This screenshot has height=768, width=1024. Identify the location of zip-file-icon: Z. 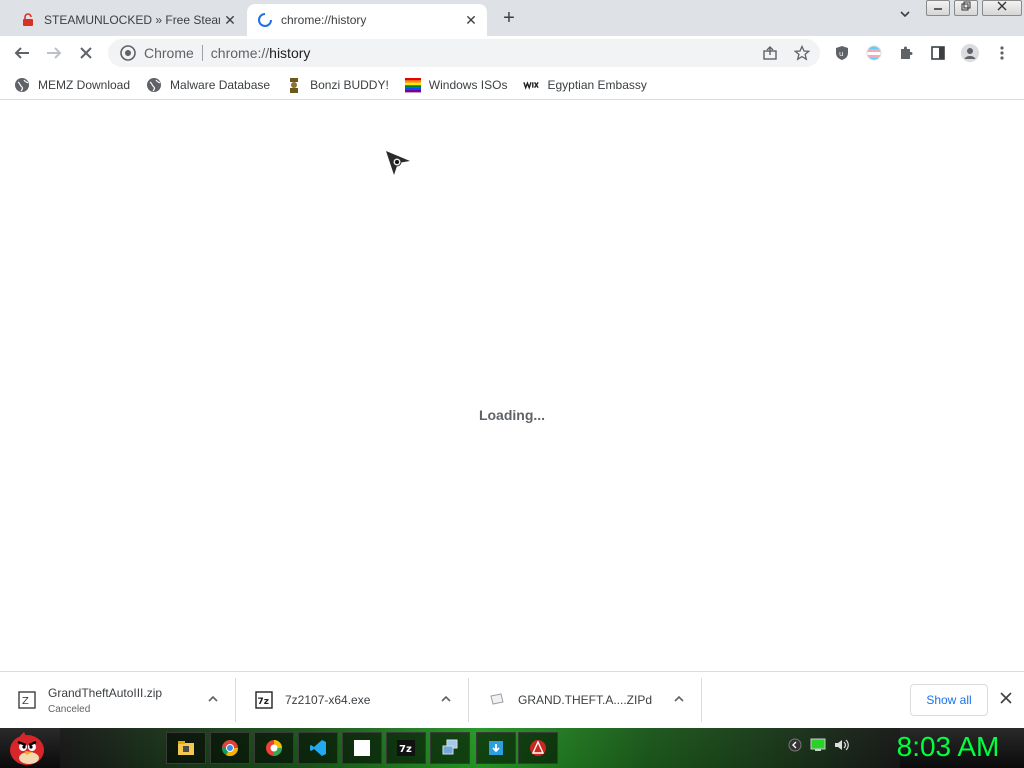
(27, 700).